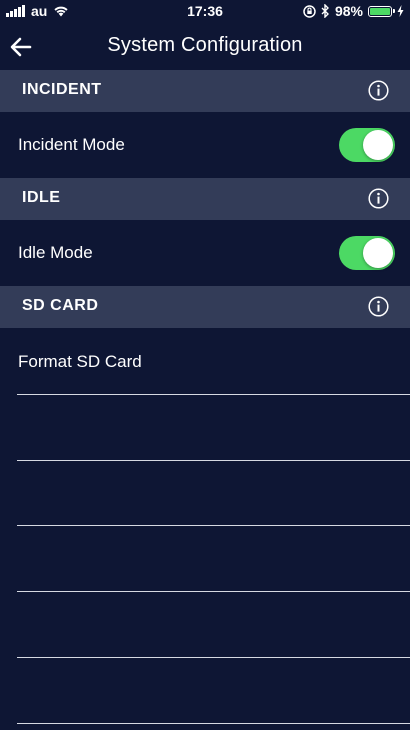  Describe the element at coordinates (205, 12) in the screenshot. I see `status-bar: au 17:36 98%` at that location.